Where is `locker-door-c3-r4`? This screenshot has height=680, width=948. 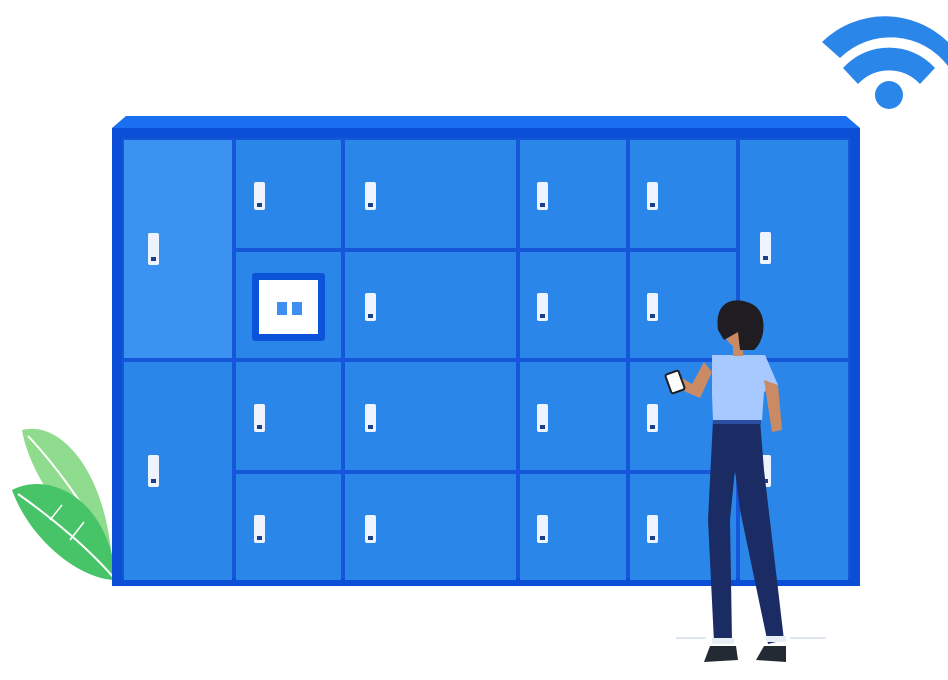 locker-door-c3-r4 is located at coordinates (573, 527).